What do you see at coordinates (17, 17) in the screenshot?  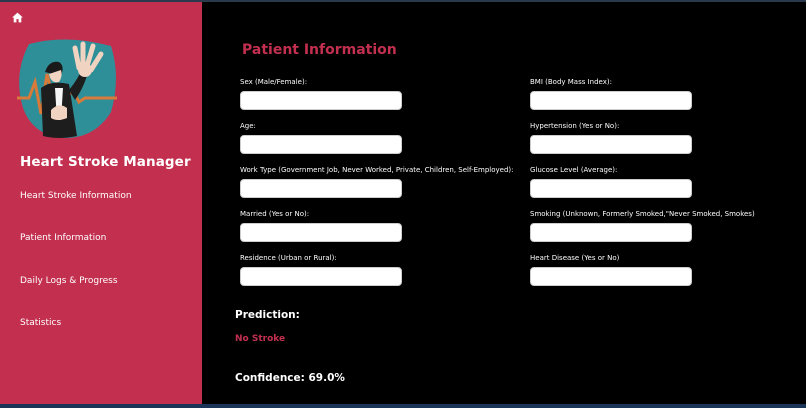 I see `home-icon` at bounding box center [17, 17].